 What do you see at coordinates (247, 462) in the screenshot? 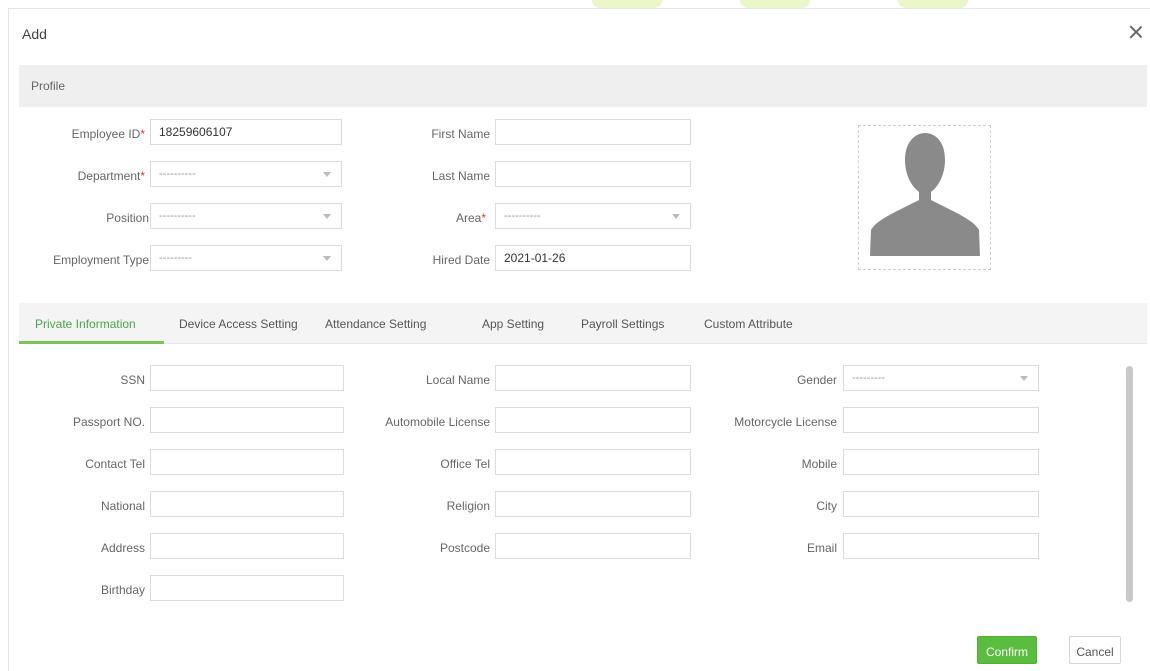
I see `contact-tel-input` at bounding box center [247, 462].